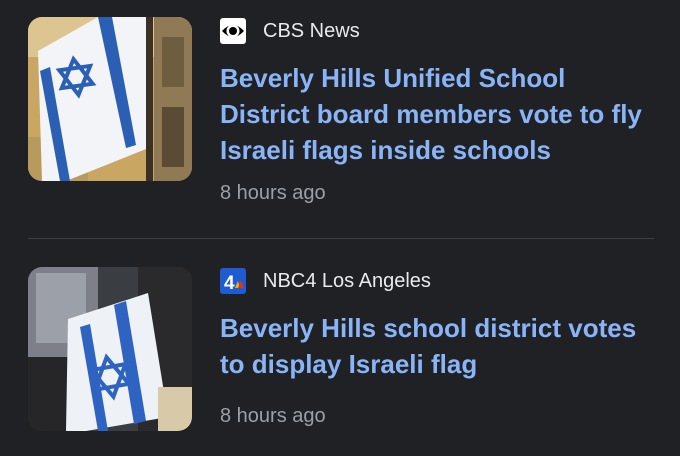 Image resolution: width=680 pixels, height=456 pixels. I want to click on svg-text: 4, so click(229, 283).